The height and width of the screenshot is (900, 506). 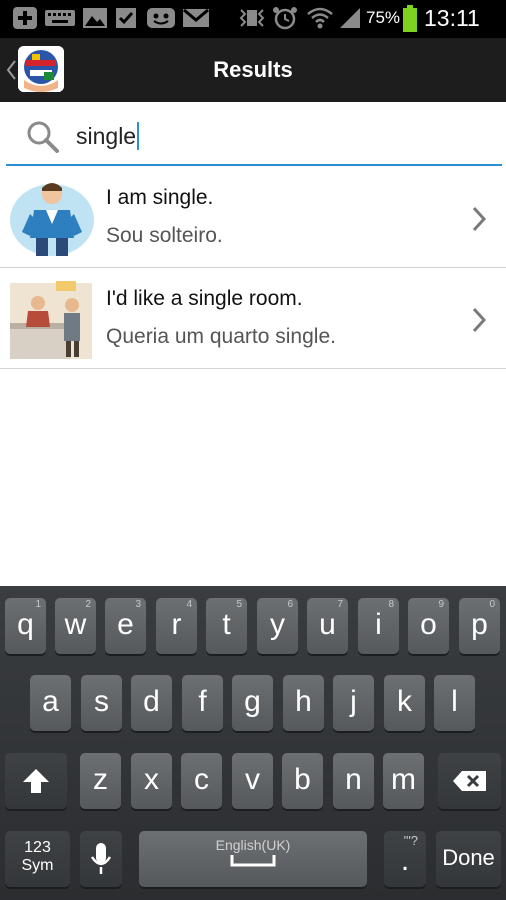 I want to click on key-d: d, so click(x=151, y=703).